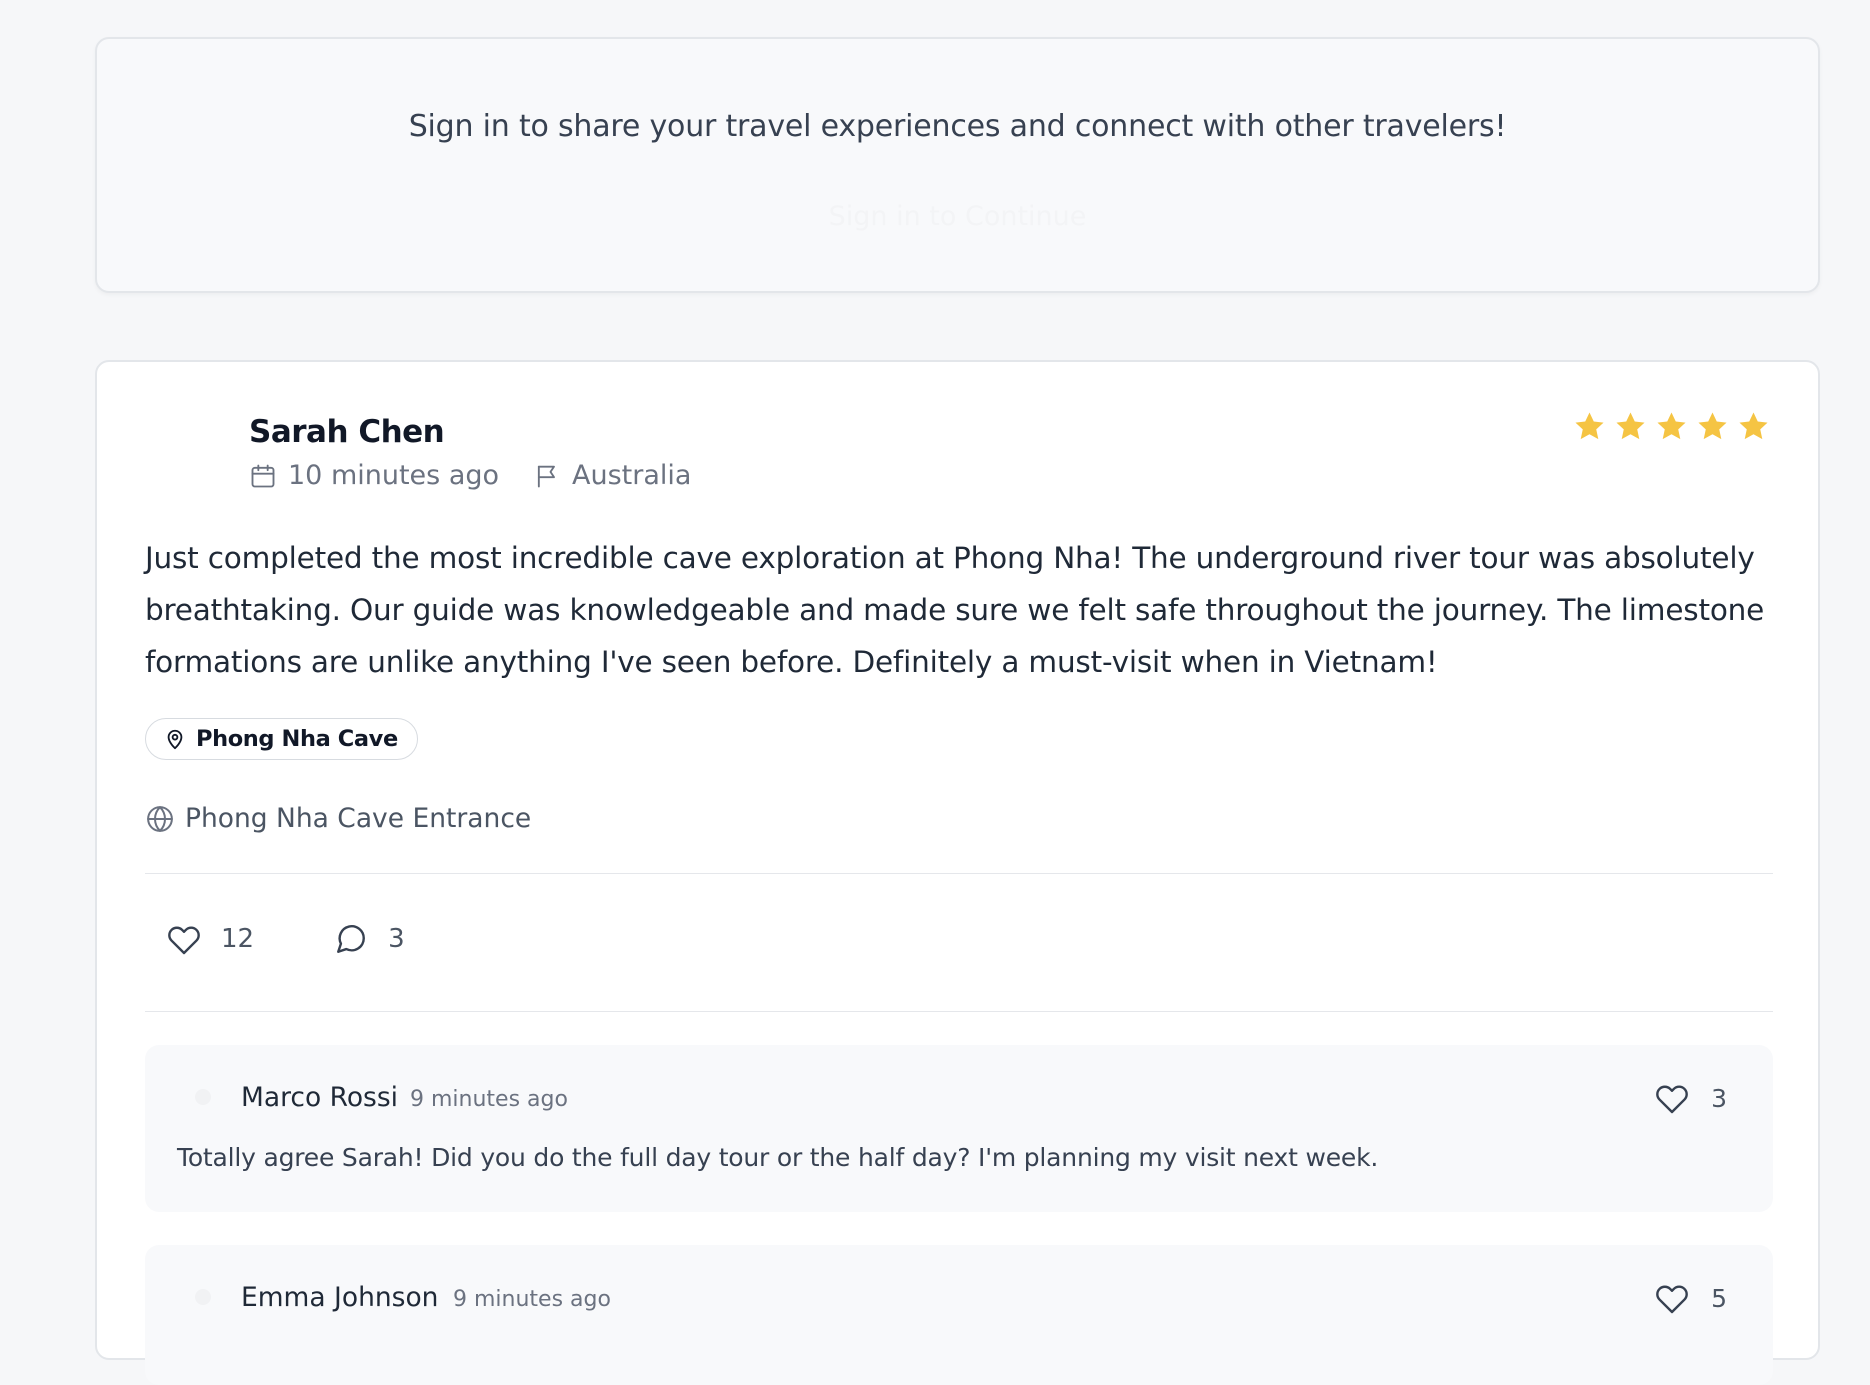  Describe the element at coordinates (396, 939) in the screenshot. I see `comment-count: 3` at that location.